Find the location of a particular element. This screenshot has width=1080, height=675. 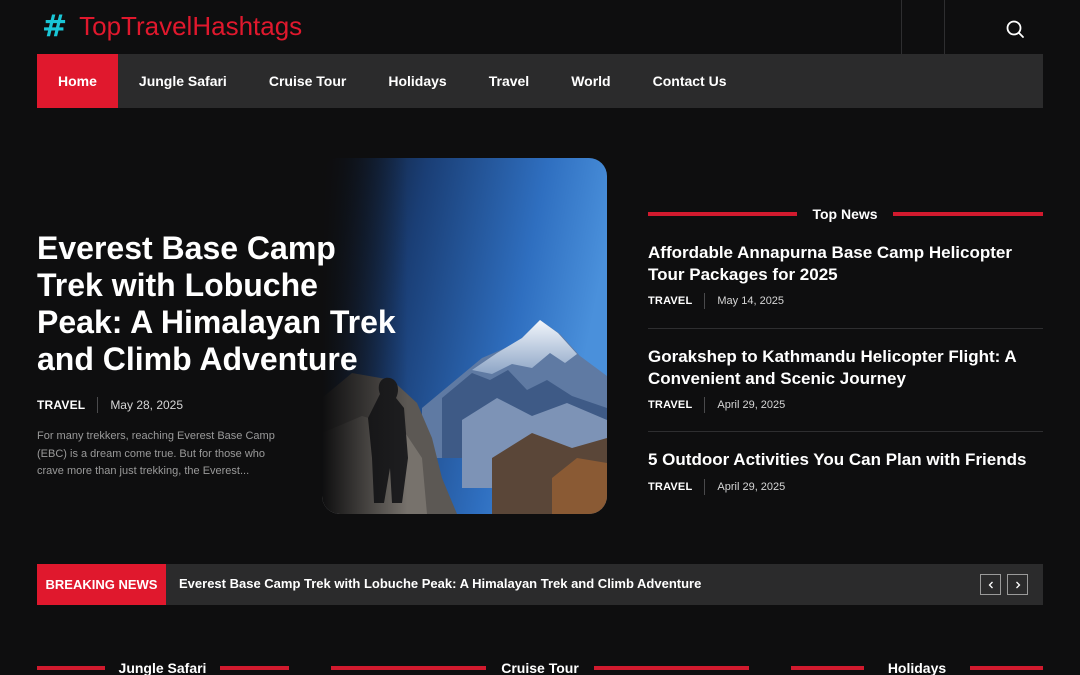

section-label: Cruise Tour is located at coordinates (540, 667).